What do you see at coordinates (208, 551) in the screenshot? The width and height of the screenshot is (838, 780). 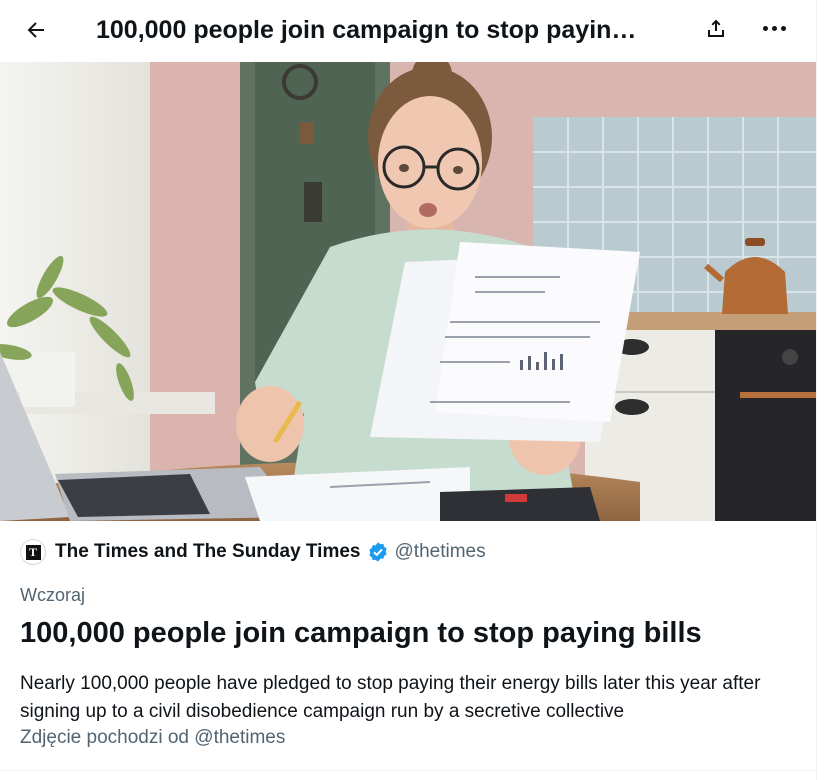 I see `source-name: The Times and The Sunday Times` at bounding box center [208, 551].